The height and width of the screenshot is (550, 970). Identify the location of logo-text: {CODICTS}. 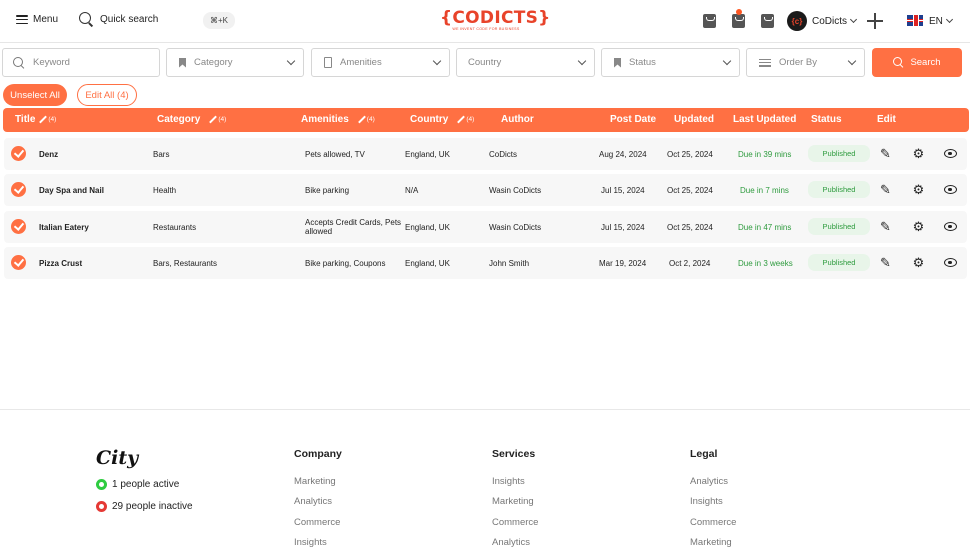
(495, 18).